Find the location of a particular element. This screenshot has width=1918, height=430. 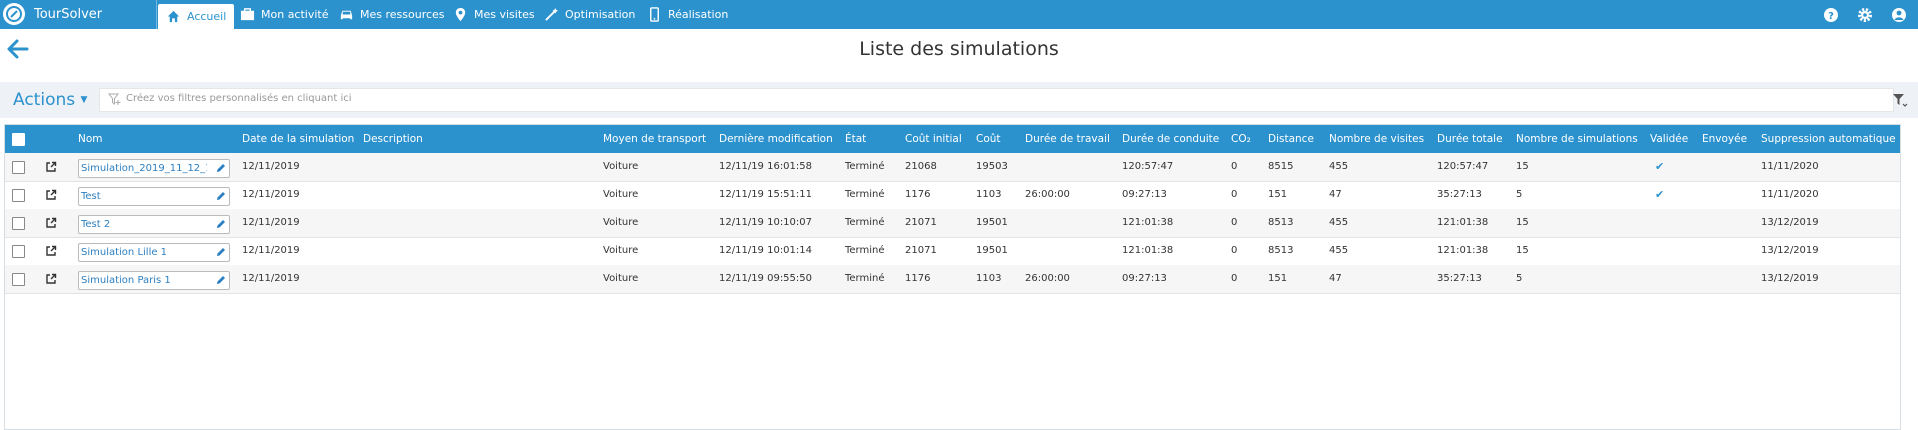

col-header-description: Description is located at coordinates (393, 139).